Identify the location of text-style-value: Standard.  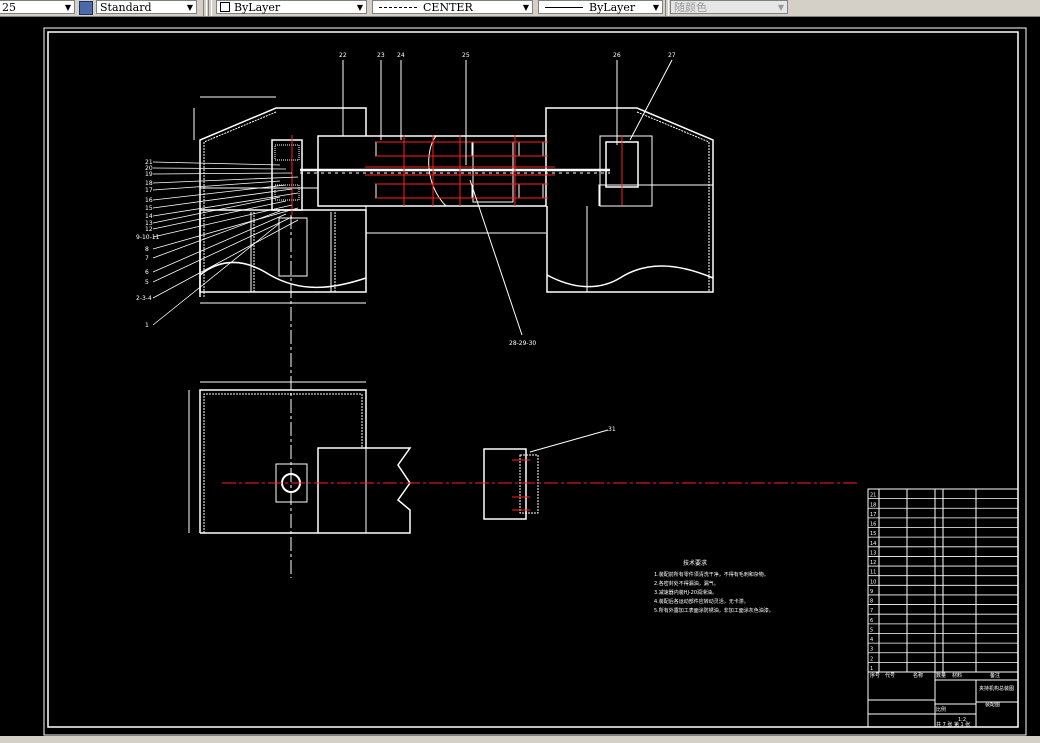
(126, 7).